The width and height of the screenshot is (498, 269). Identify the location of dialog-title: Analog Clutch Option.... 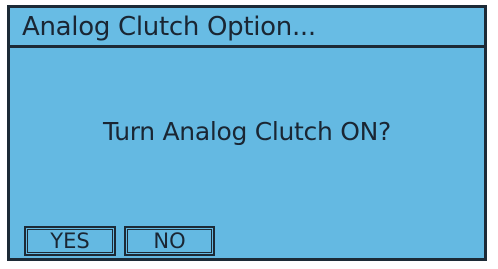
(169, 27).